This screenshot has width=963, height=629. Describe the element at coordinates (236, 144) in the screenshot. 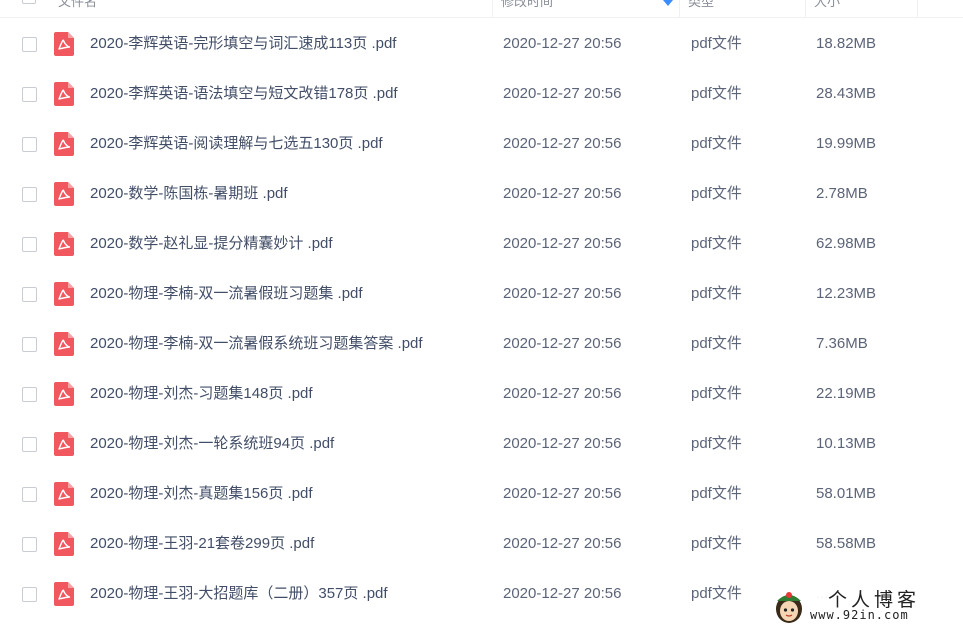

I see `file-name: 2020-李辉英语-阅读理解与七选五130页 .pdf` at that location.